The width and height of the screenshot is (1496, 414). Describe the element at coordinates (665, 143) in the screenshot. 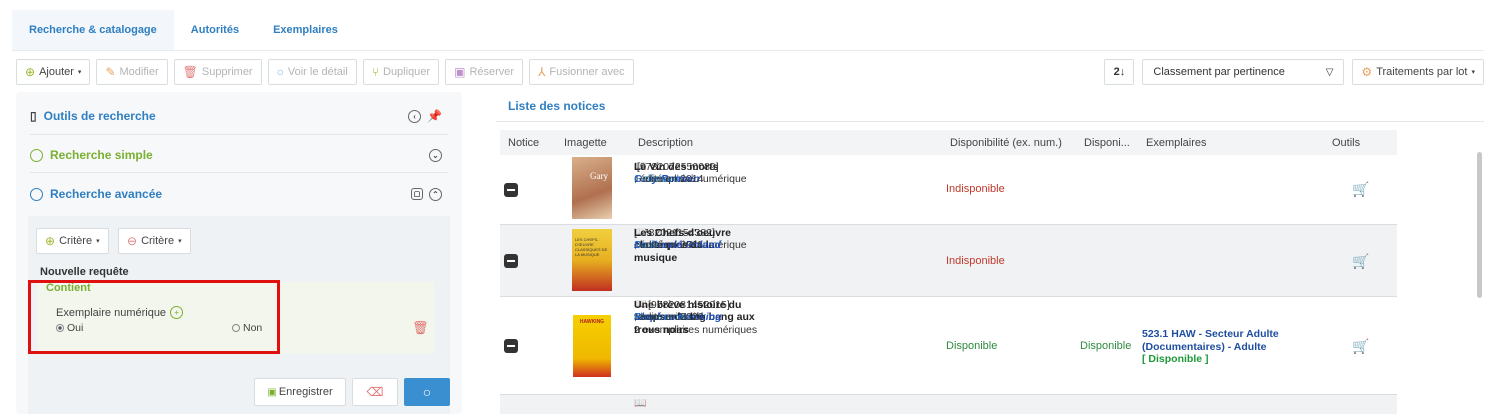

I see `col-description: Description` at that location.